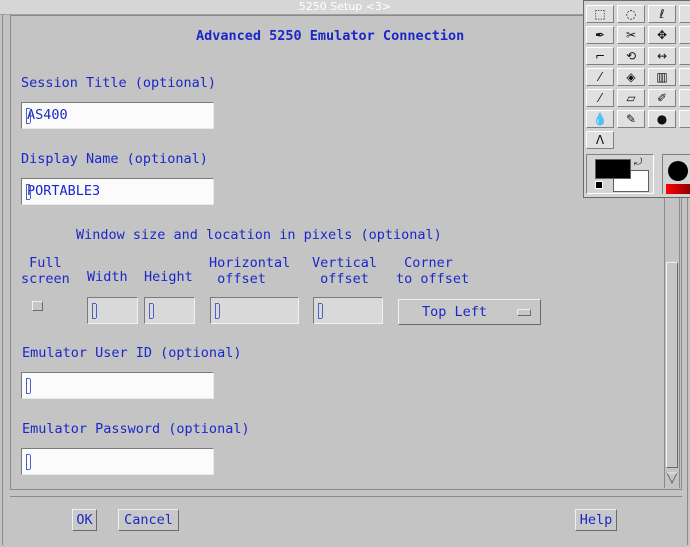  Describe the element at coordinates (662, 119) in the screenshot. I see `convolve-icon: ●` at that location.